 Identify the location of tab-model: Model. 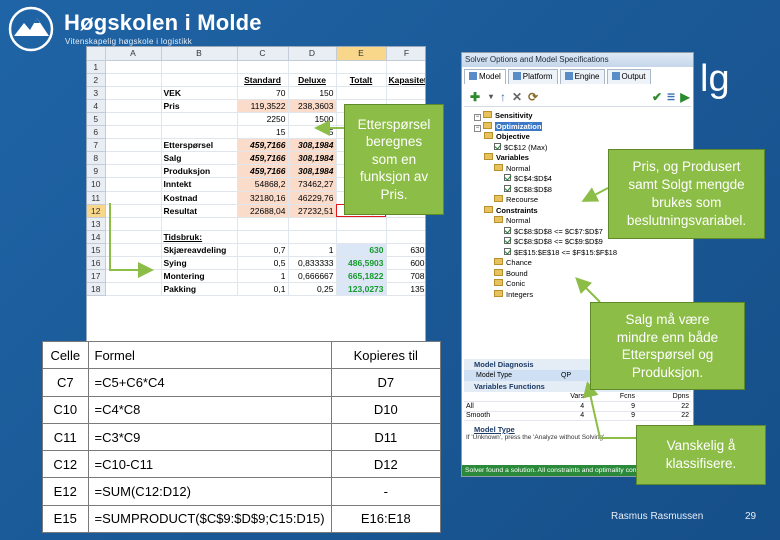
(485, 76).